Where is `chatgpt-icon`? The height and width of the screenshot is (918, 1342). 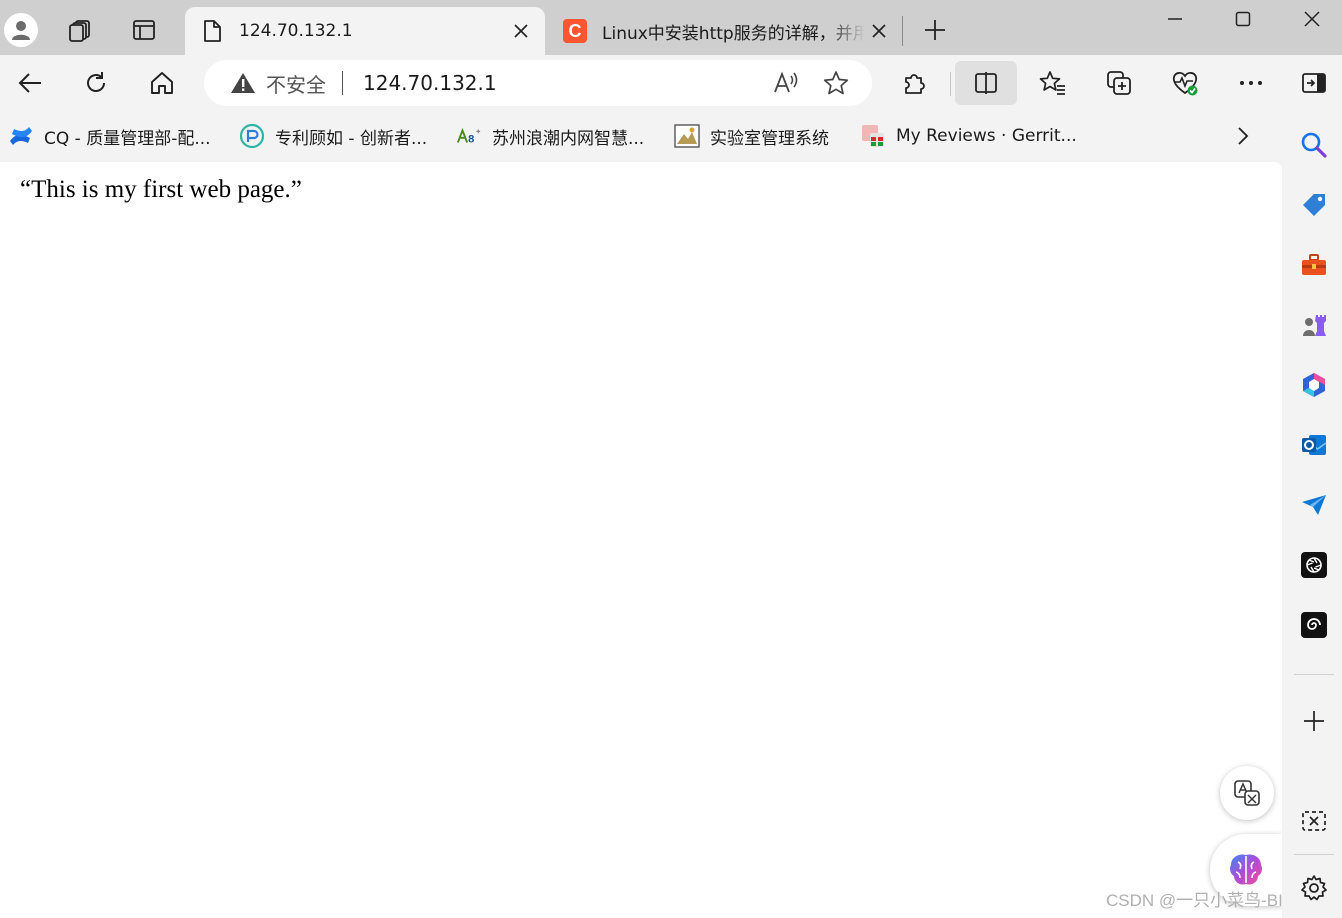
chatgpt-icon is located at coordinates (1314, 565).